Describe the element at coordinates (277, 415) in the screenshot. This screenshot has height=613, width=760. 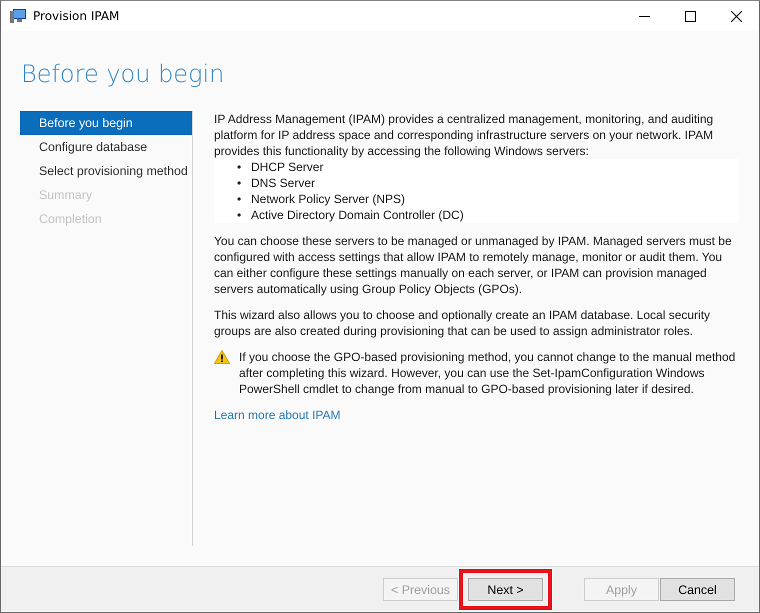
I see `learn-more-link: Learn more about IPAM` at that location.